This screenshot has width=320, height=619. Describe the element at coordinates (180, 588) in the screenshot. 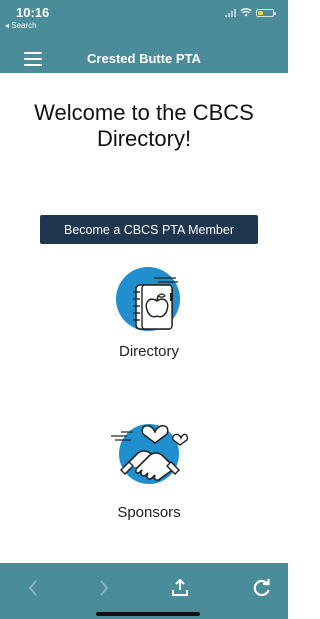

I see `share-icon` at that location.